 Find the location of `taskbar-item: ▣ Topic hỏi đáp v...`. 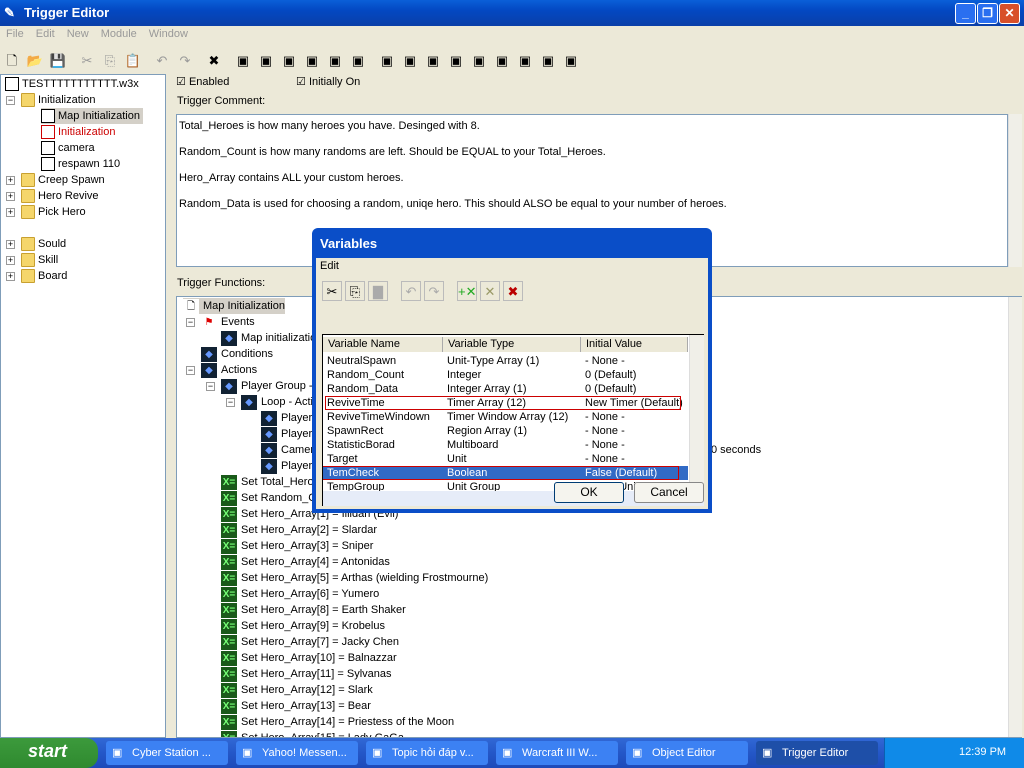

taskbar-item: ▣ Topic hỏi đáp v... is located at coordinates (427, 753).